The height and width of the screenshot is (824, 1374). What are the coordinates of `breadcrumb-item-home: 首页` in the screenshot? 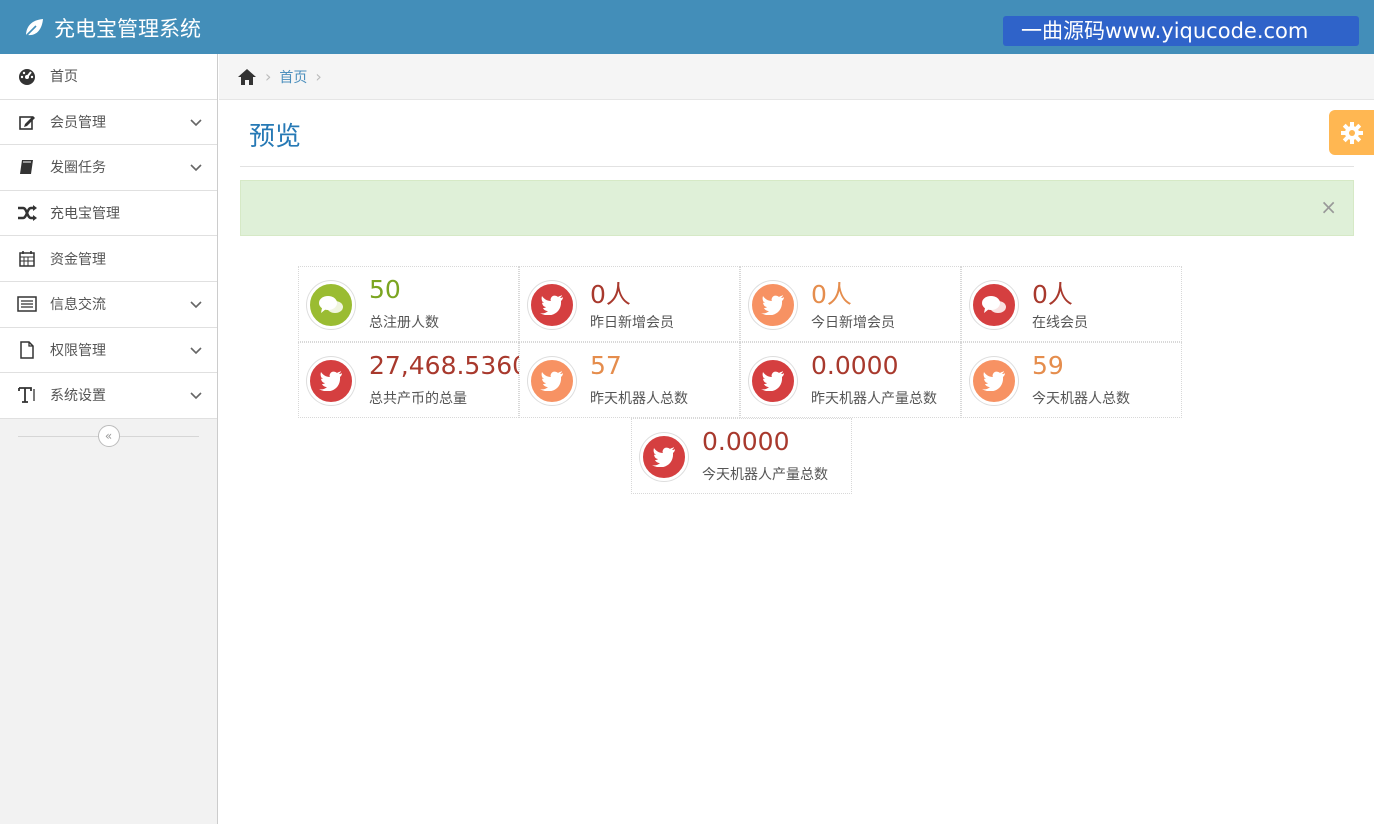 It's located at (293, 77).